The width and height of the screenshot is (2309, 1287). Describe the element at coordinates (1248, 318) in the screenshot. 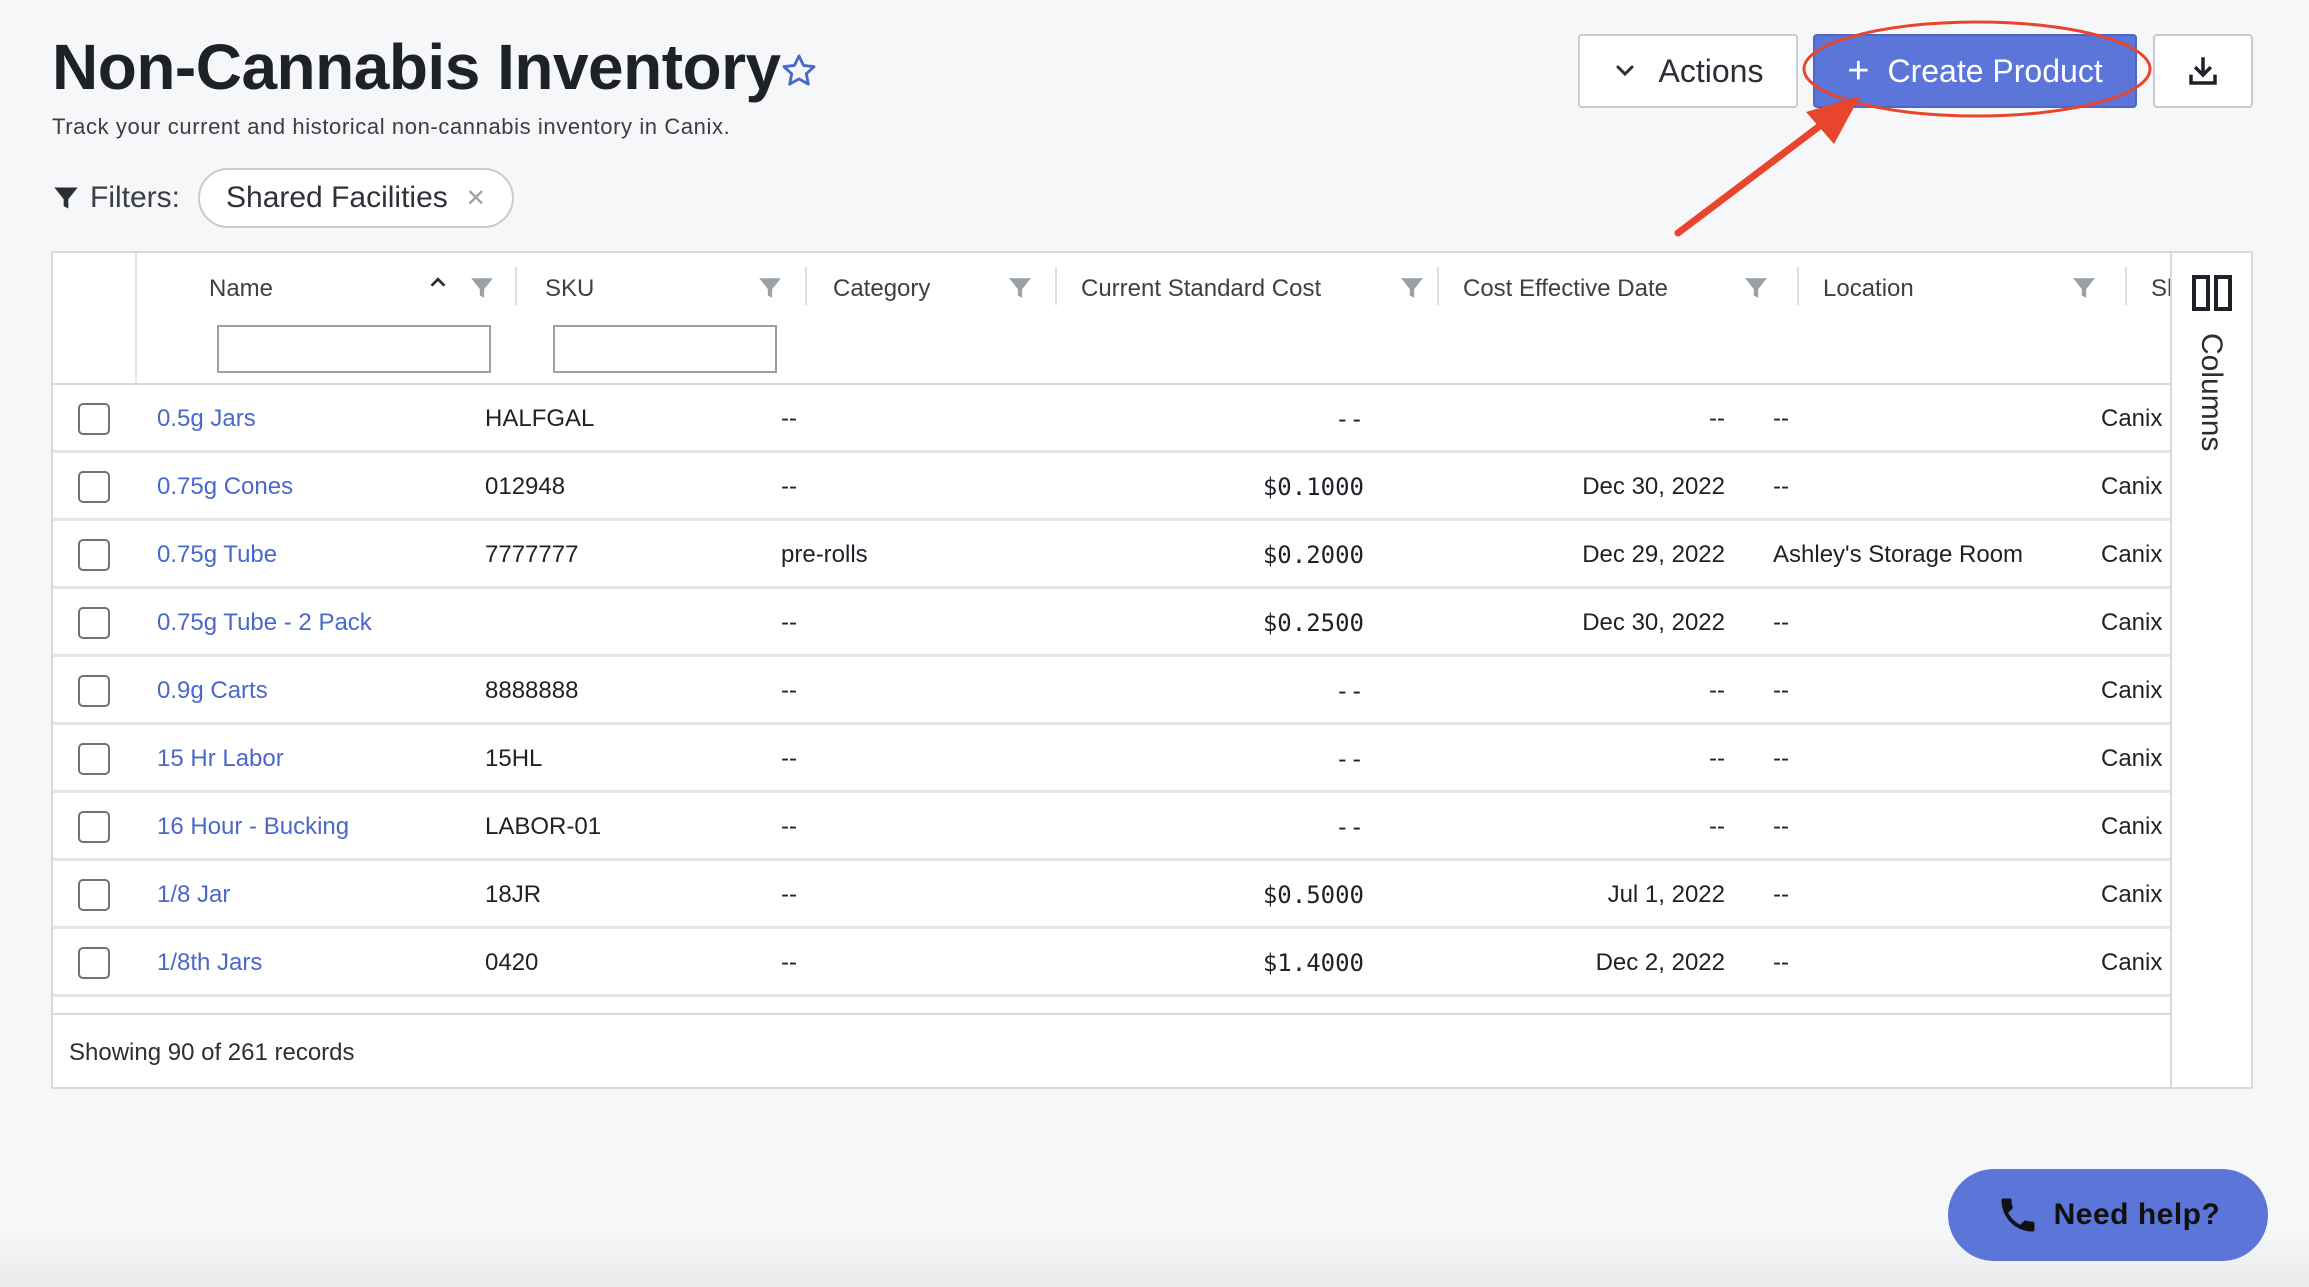

I see `column-header-current-standard-cost: Current Standard Cost` at that location.